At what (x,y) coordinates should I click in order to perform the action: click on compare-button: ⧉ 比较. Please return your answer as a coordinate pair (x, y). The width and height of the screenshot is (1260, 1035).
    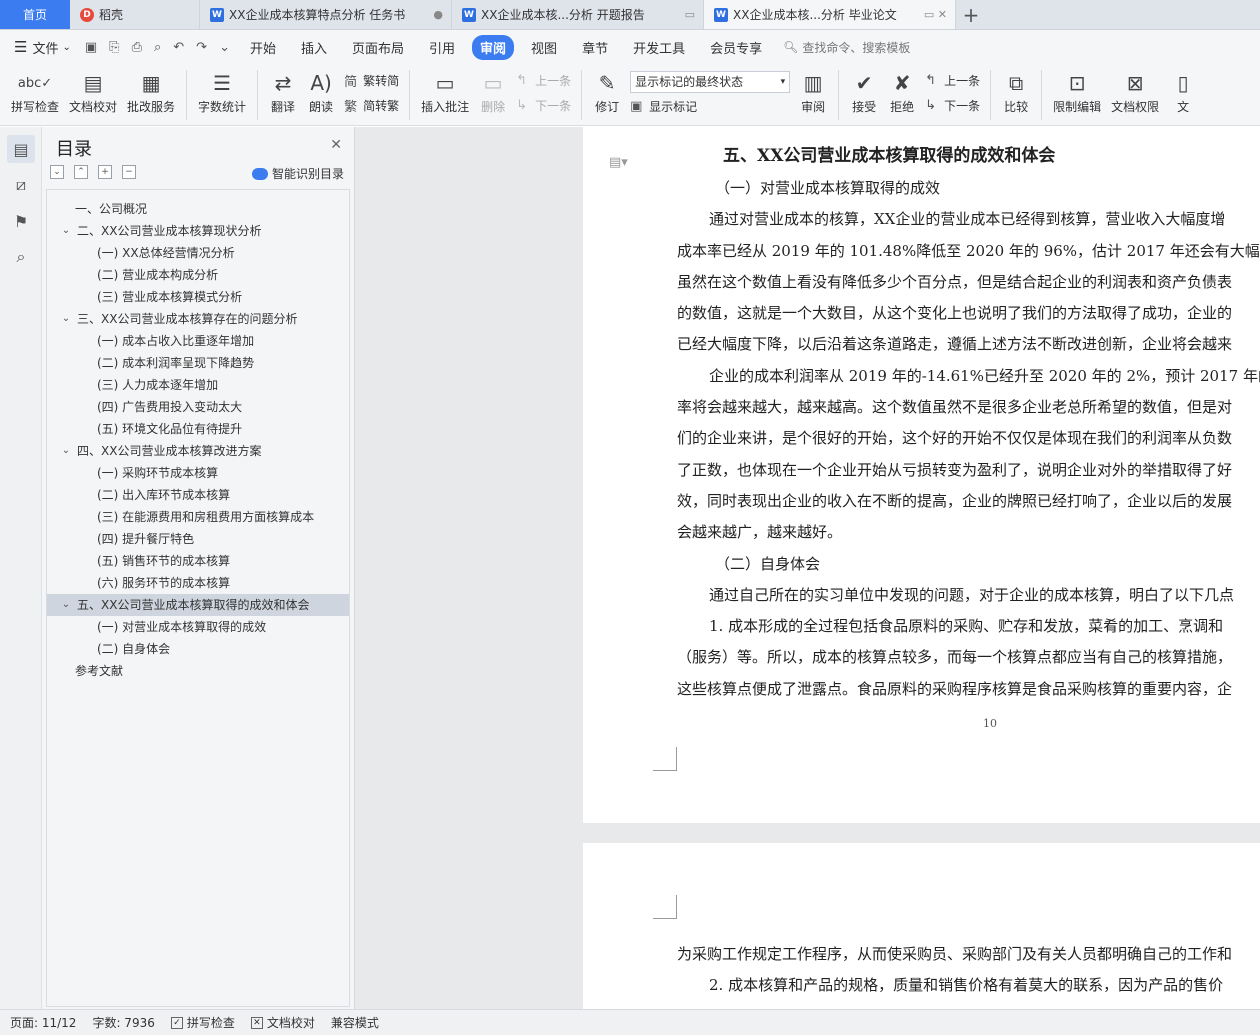
    Looking at the image, I should click on (1016, 89).